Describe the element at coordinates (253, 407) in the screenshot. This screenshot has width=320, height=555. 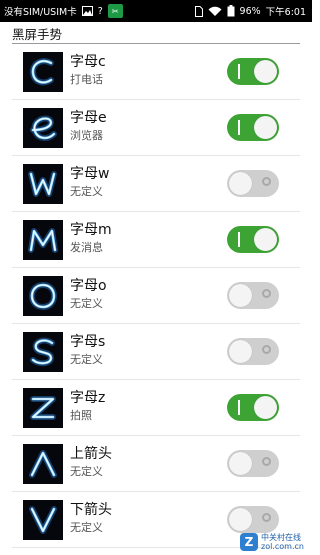
I see `gesture-z-toggle` at that location.